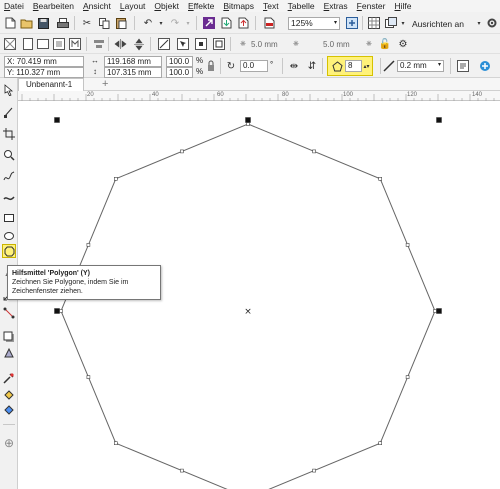  I want to click on redo-icon: ↷, so click(175, 23).